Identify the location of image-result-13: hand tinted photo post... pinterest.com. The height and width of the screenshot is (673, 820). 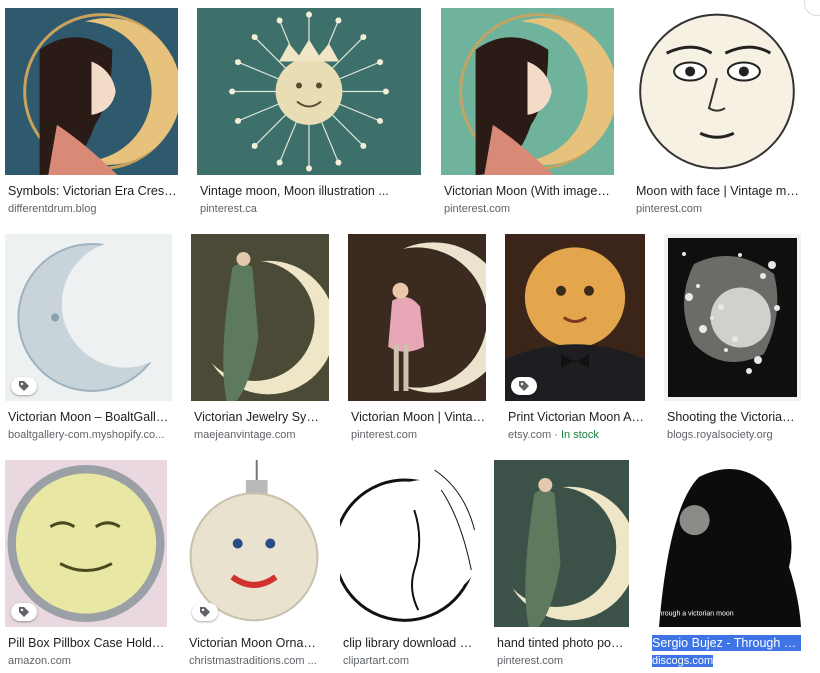
(561, 565).